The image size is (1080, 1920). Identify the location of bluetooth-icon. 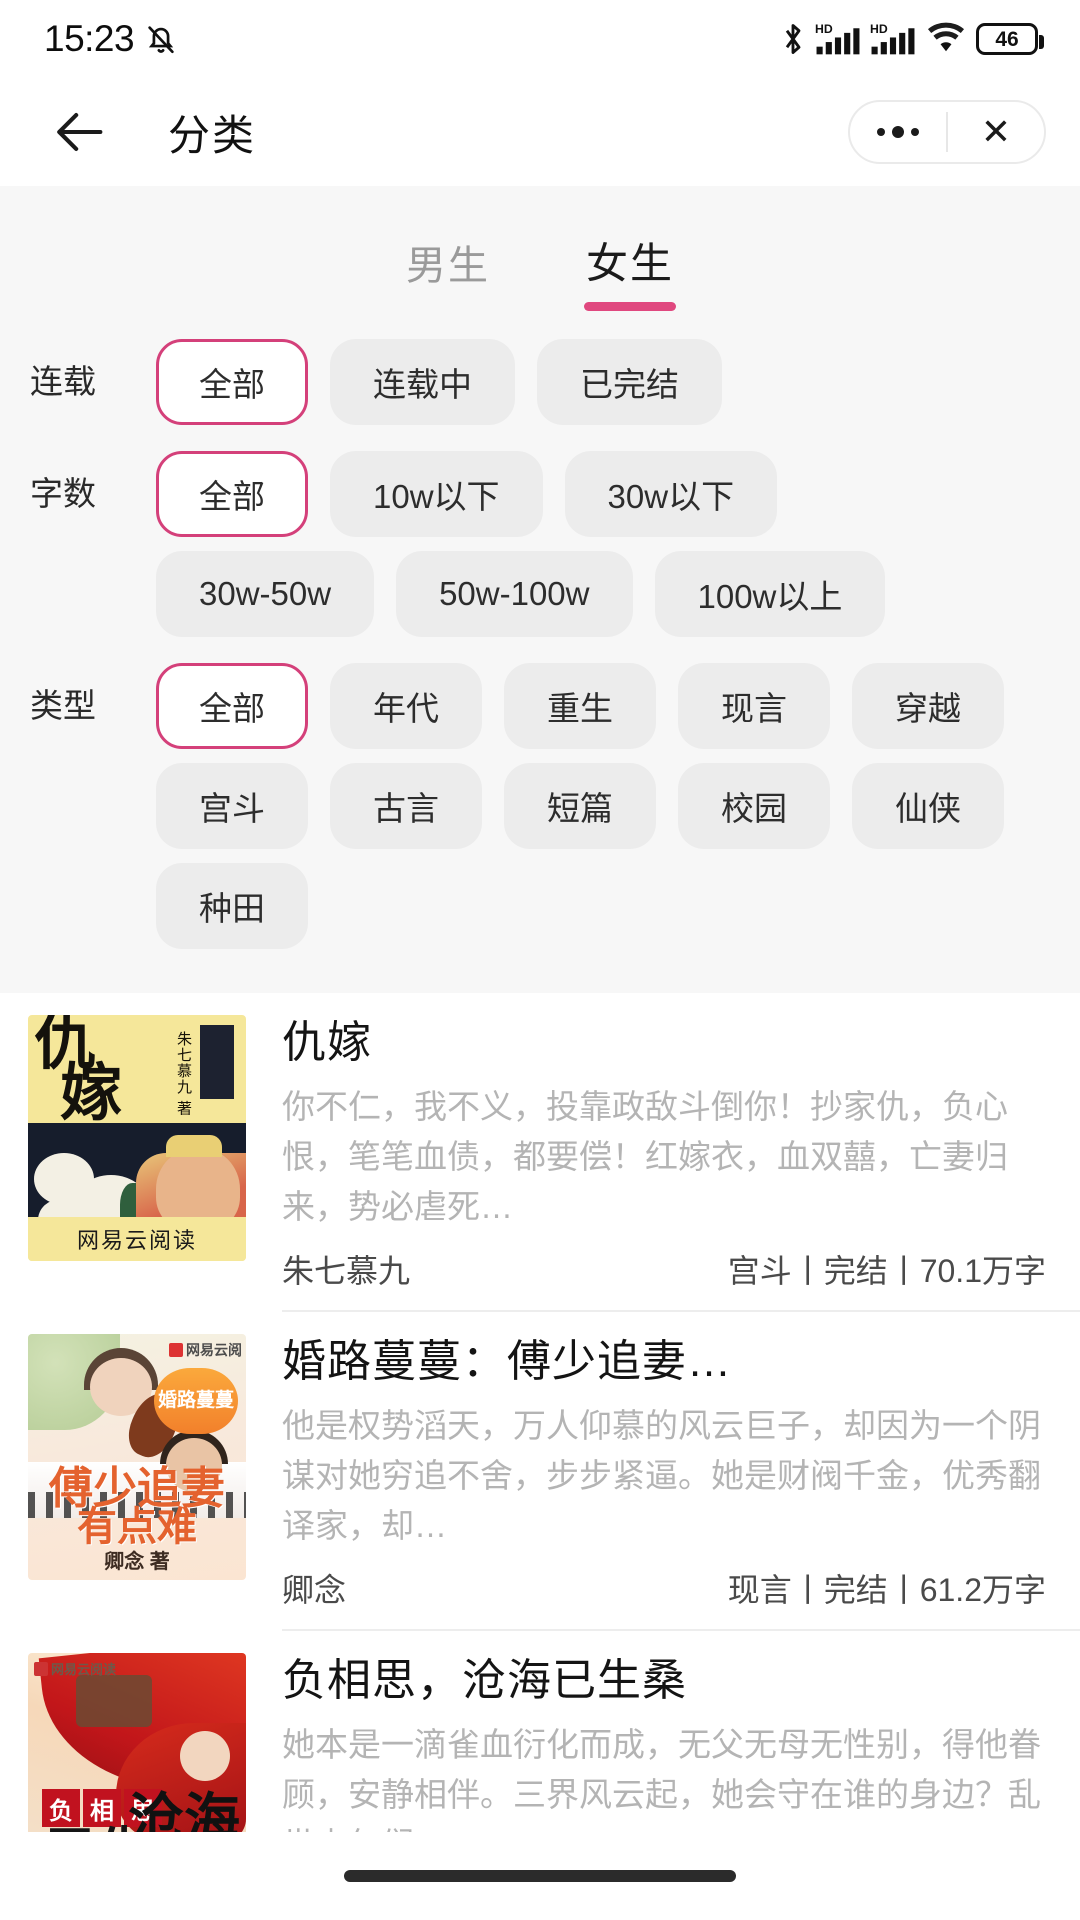
(793, 39).